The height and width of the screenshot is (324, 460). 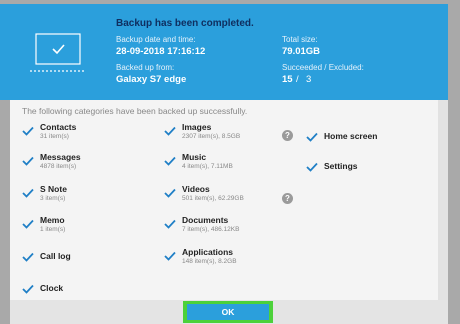 I want to click on backup-date-label: Backup date and time:, so click(x=156, y=39).